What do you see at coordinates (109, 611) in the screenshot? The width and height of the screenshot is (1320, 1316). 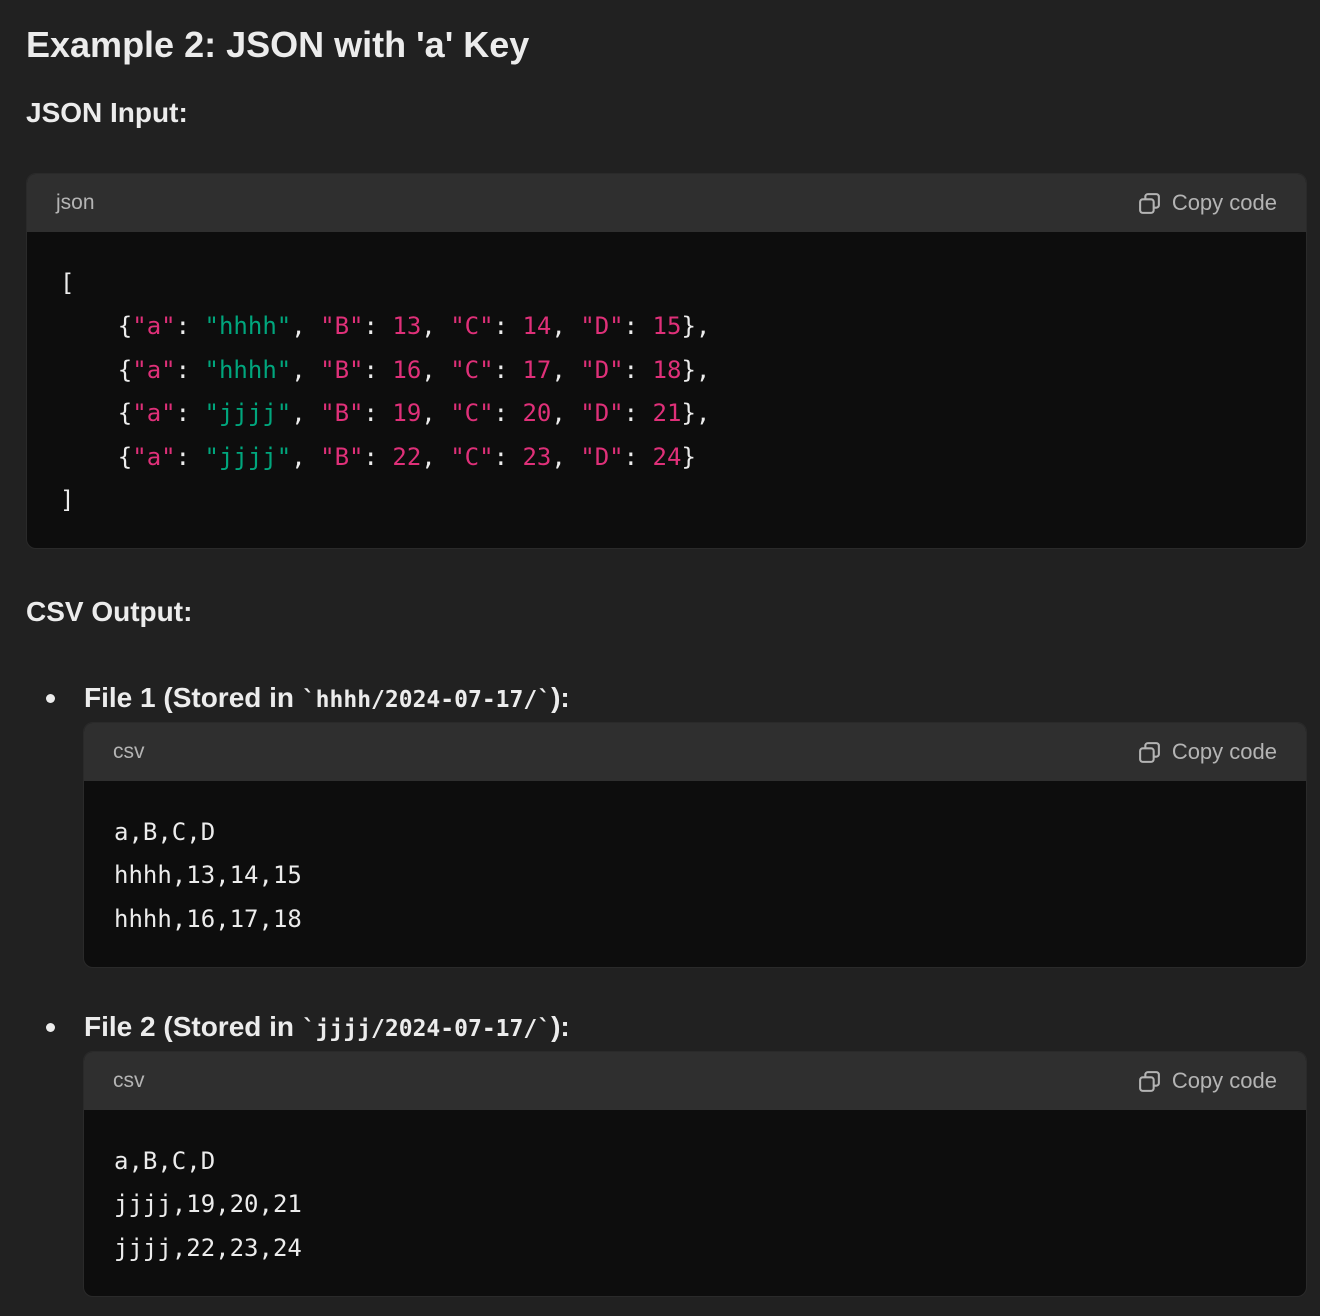 I see `csv-output-heading: CSV Output:` at bounding box center [109, 611].